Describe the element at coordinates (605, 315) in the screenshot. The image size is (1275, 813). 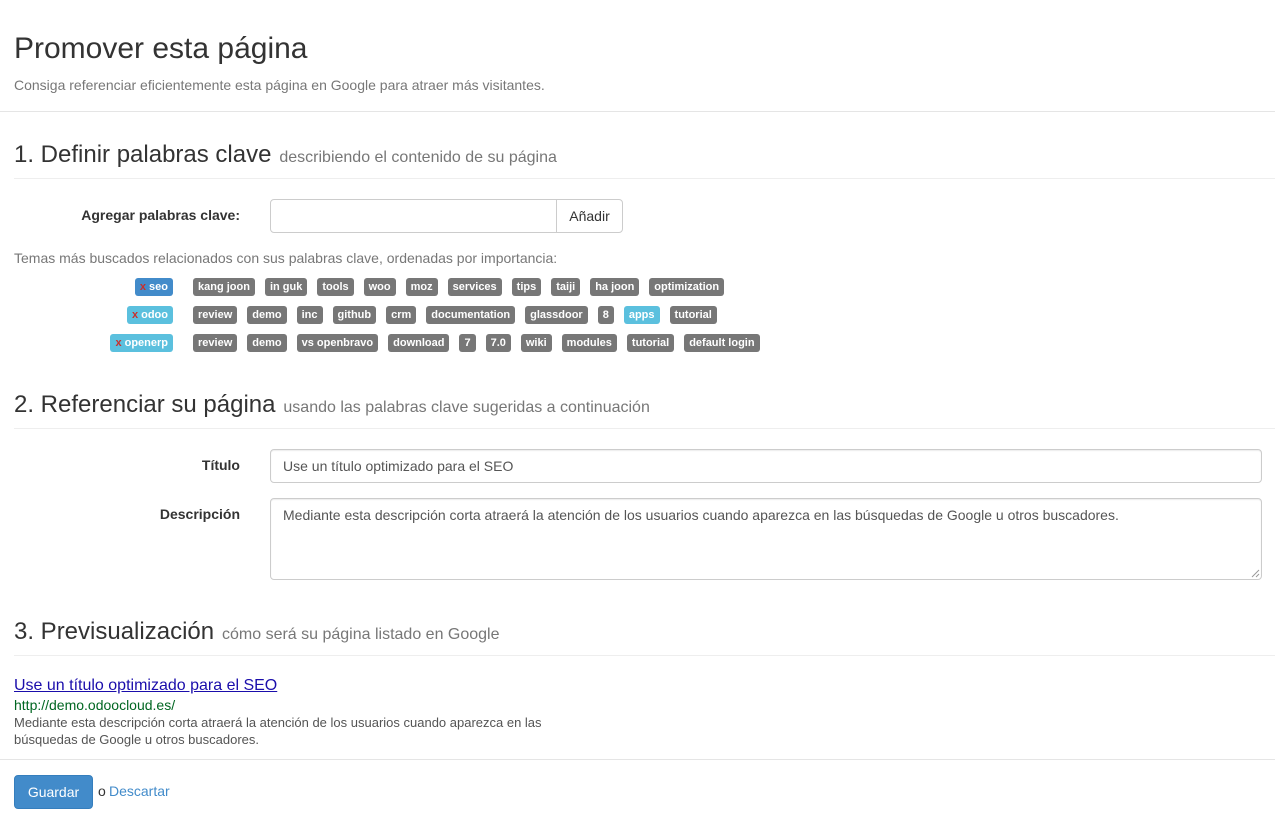
I see `related-keyword-tag: 8` at that location.